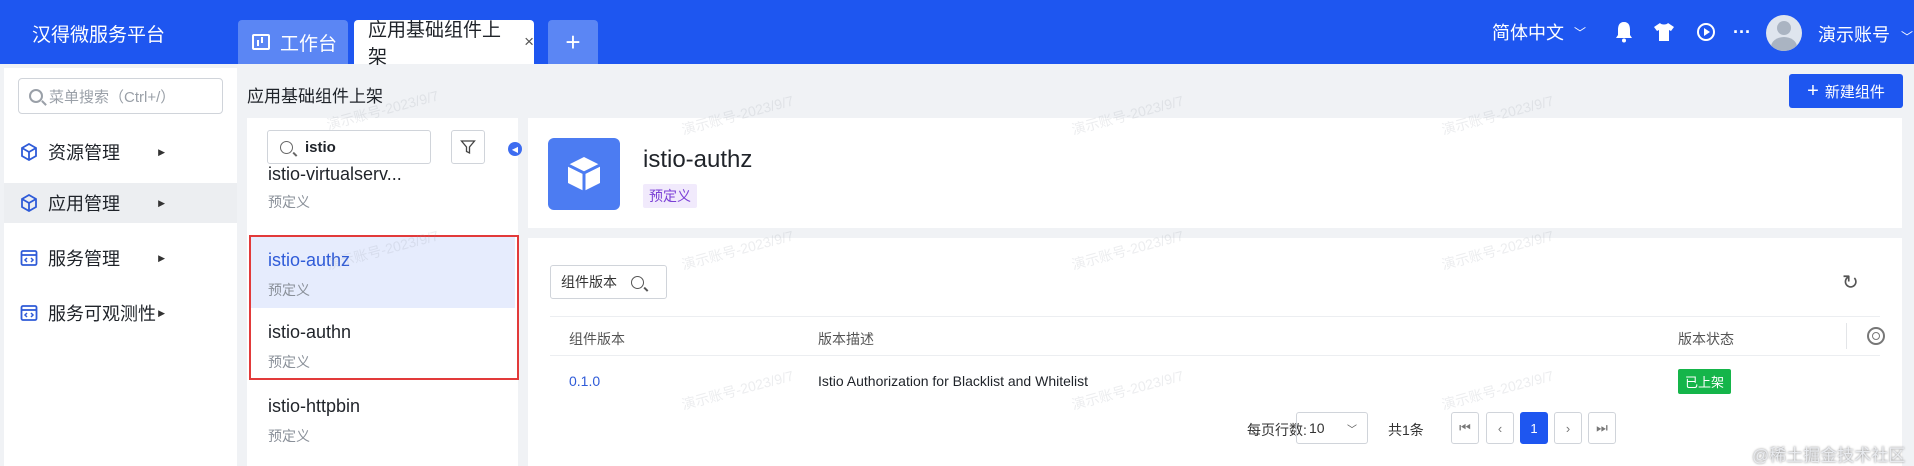 The image size is (1914, 466). I want to click on collapse-panel-icon: ◀, so click(515, 149).